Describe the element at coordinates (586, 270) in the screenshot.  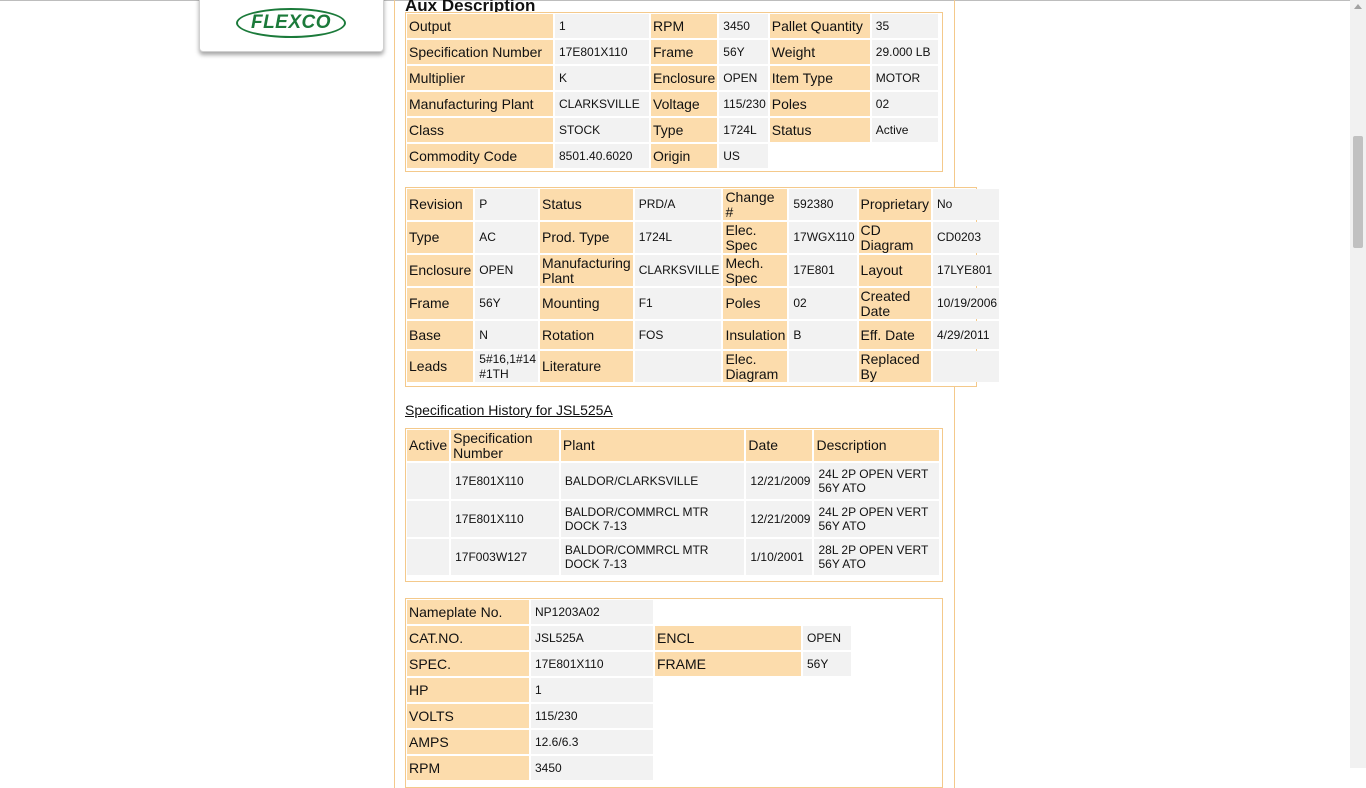
I see `field-label: Manufacturing Plant` at that location.